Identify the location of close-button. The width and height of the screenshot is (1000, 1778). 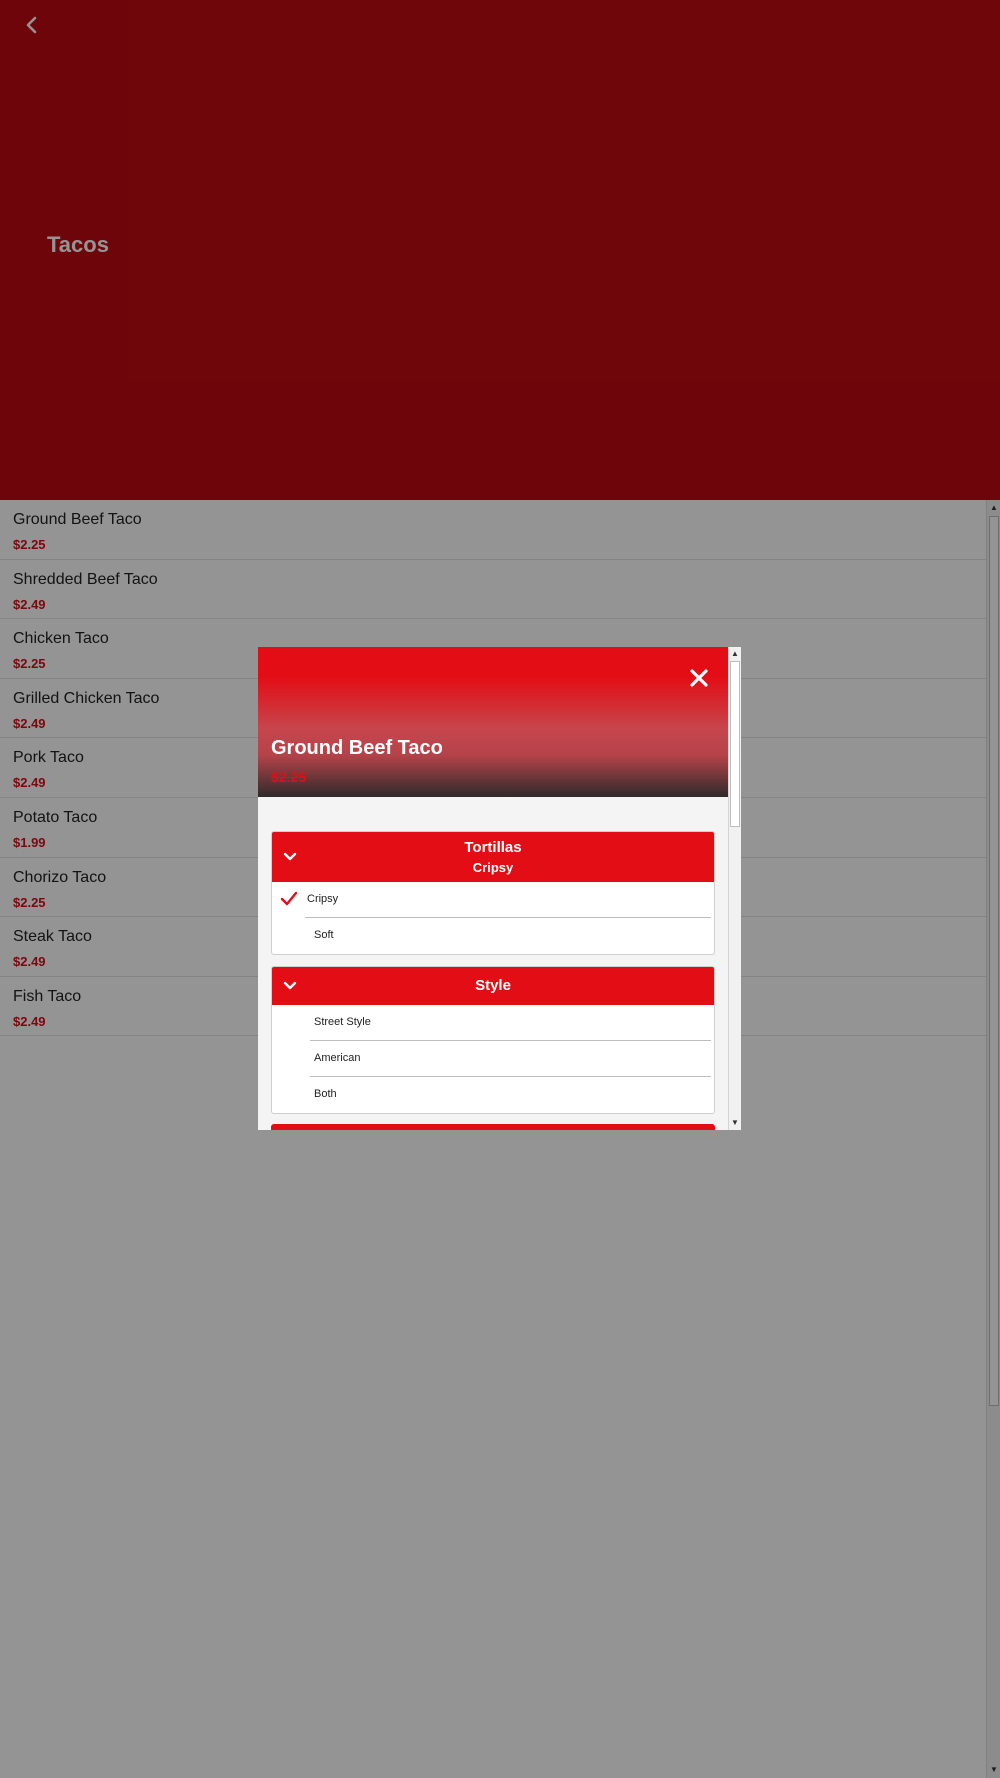
(699, 678).